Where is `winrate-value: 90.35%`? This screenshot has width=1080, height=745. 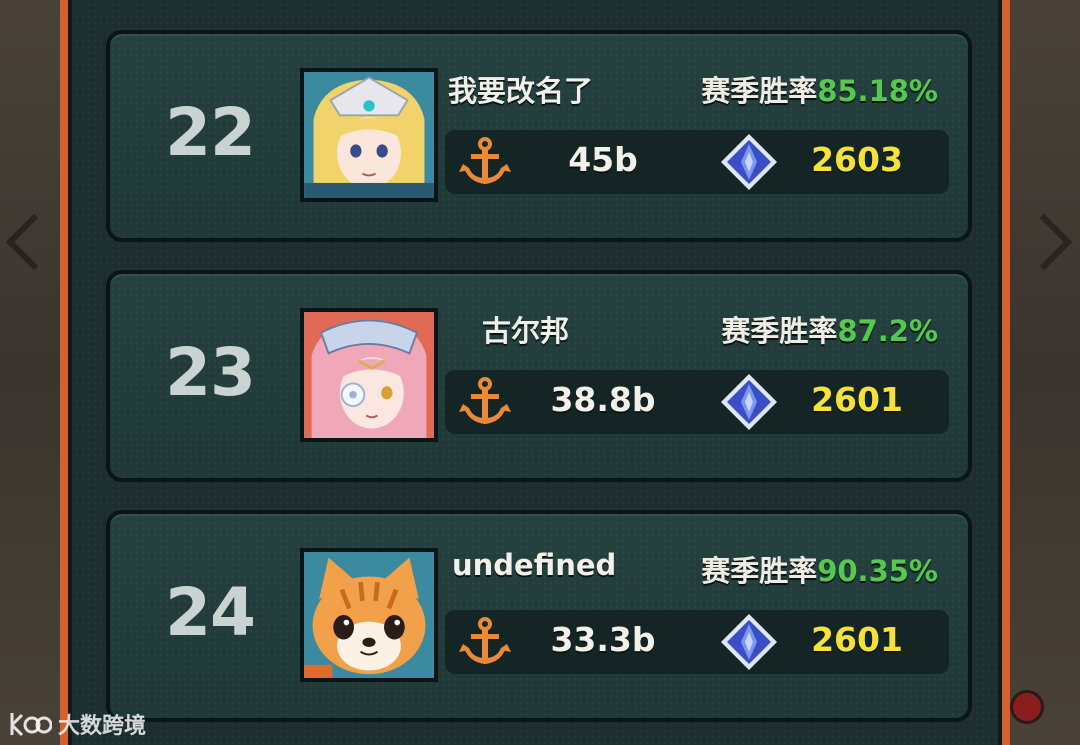
winrate-value: 90.35% is located at coordinates (877, 571).